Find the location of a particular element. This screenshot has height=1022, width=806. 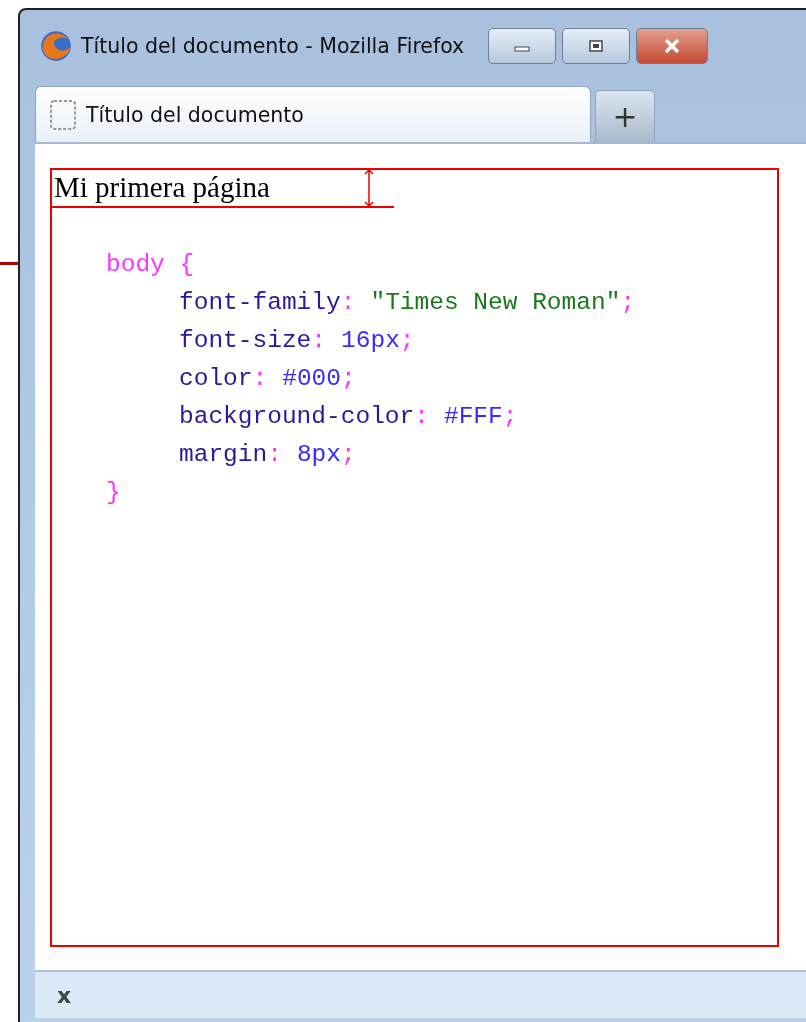

page-heading: Mi primera página is located at coordinates (161, 187).